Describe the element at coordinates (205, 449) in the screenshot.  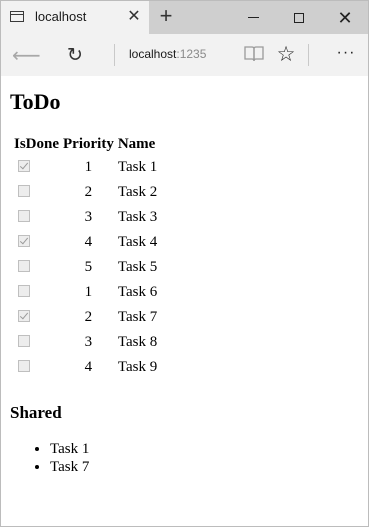
I see `list-item: Task 1` at that location.